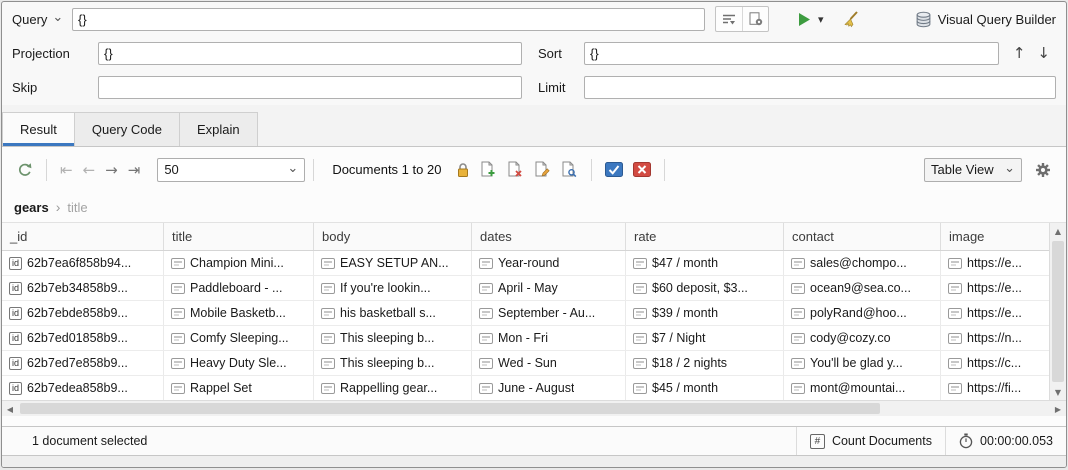 This screenshot has height=470, width=1068. I want to click on query-input, so click(388, 19).